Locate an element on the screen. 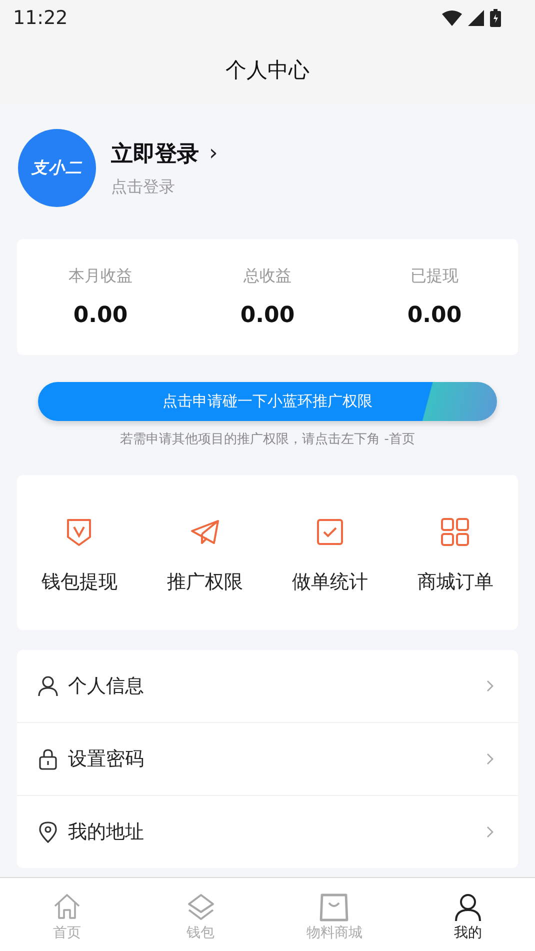  stat-label: 总收益 is located at coordinates (268, 276).